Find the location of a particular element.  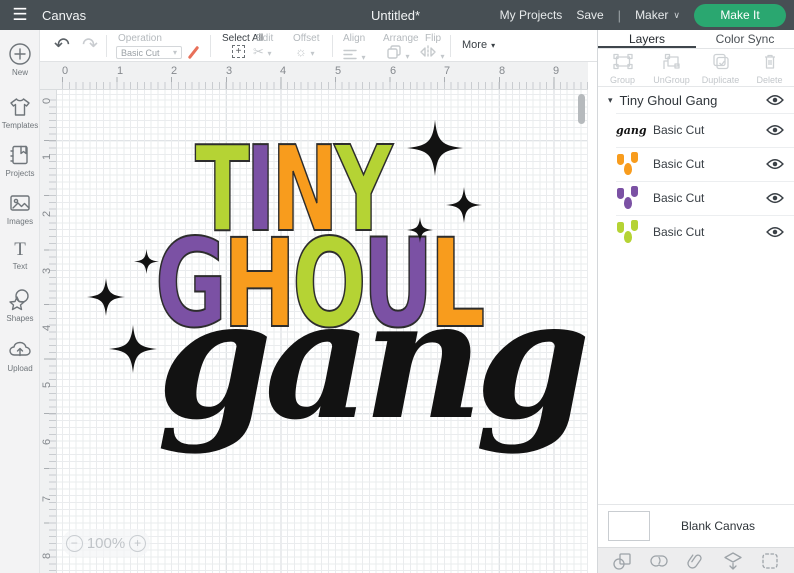

action-label: Delete is located at coordinates (769, 80).